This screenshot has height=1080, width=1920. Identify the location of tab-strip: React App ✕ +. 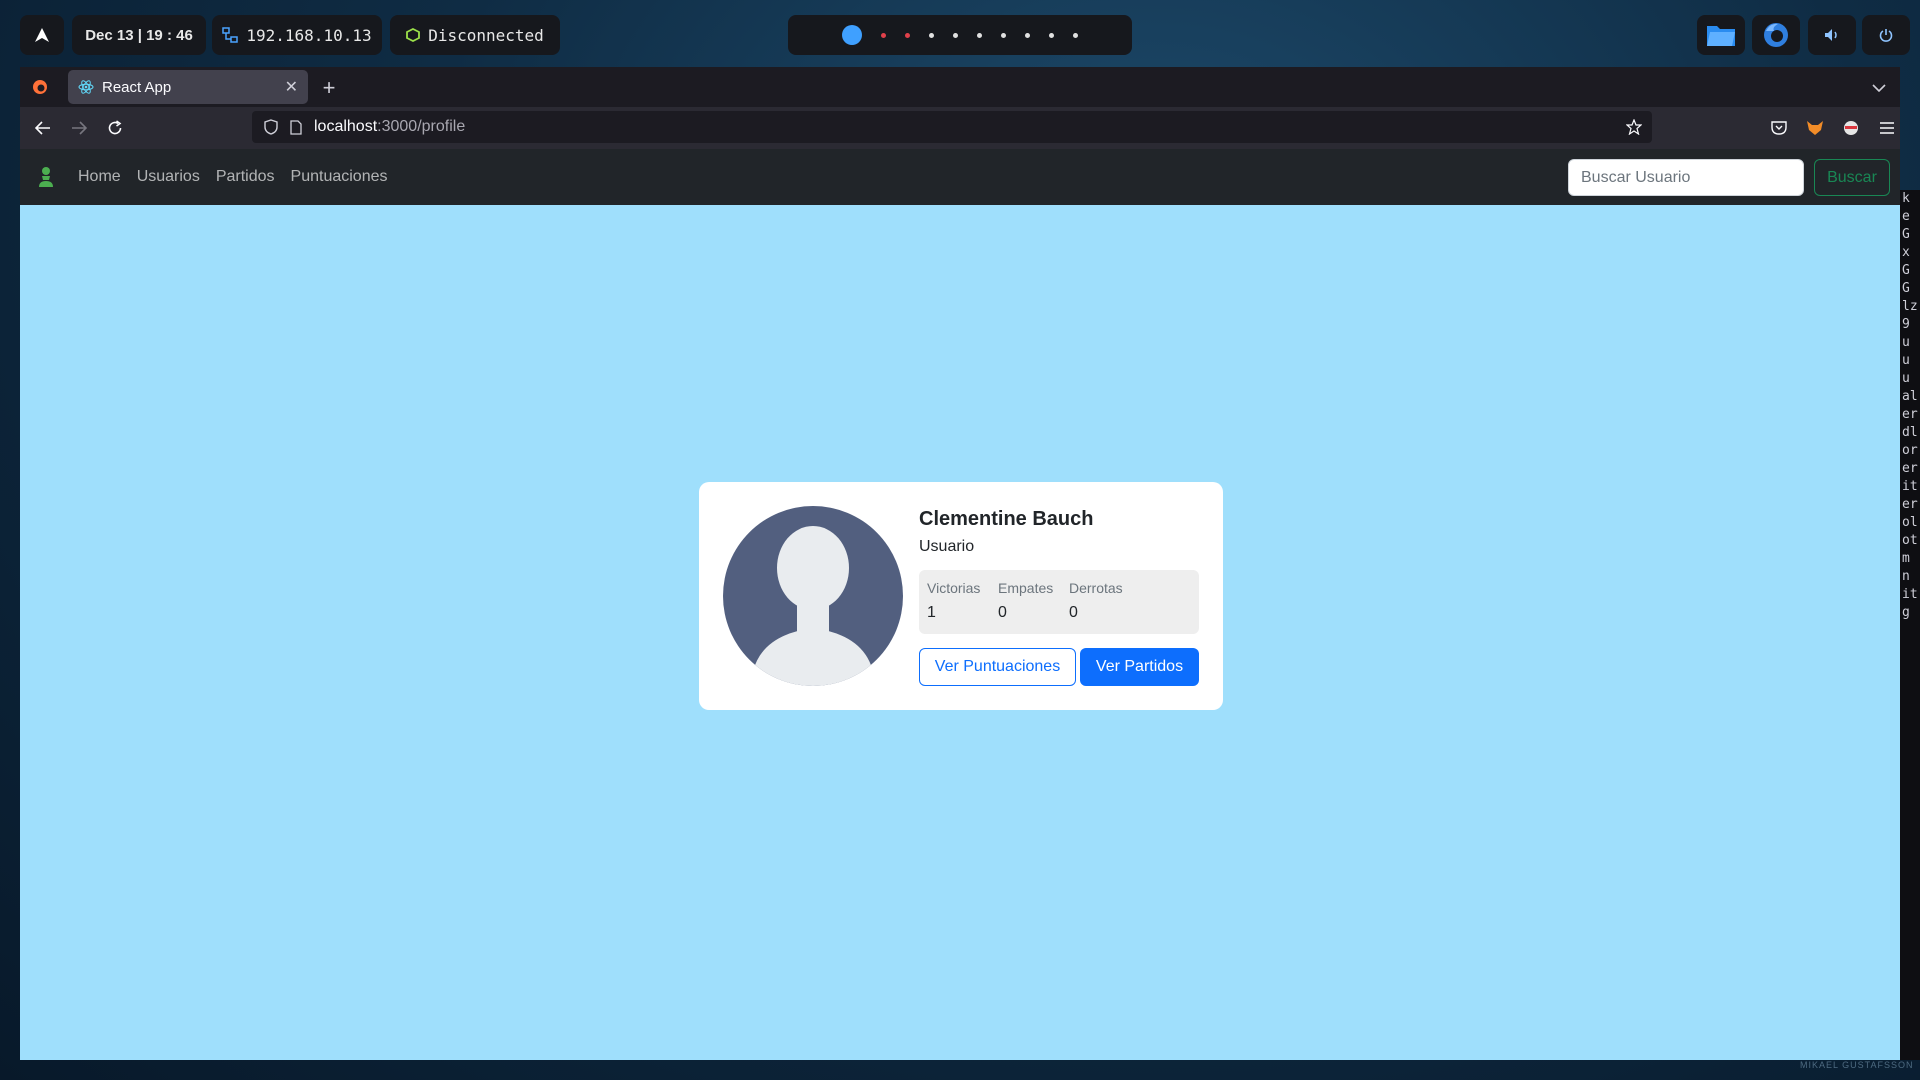
(960, 87).